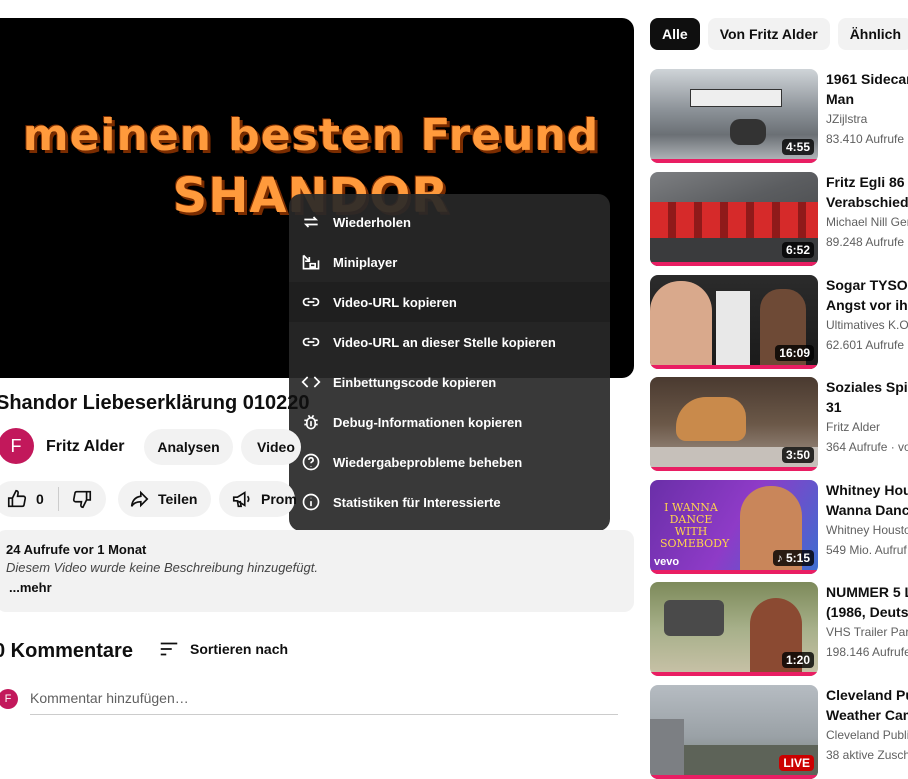 The width and height of the screenshot is (908, 779). I want to click on video-duration: 1:20, so click(797, 660).